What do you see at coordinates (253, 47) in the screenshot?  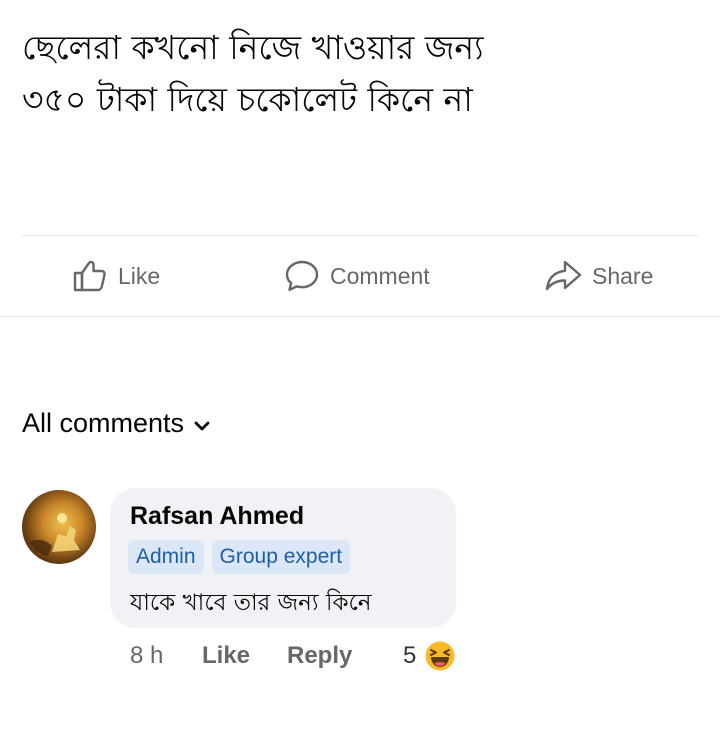 I see `post-text-line: ছেলেরা কখনো নিজে খাওয়ার জন্য` at bounding box center [253, 47].